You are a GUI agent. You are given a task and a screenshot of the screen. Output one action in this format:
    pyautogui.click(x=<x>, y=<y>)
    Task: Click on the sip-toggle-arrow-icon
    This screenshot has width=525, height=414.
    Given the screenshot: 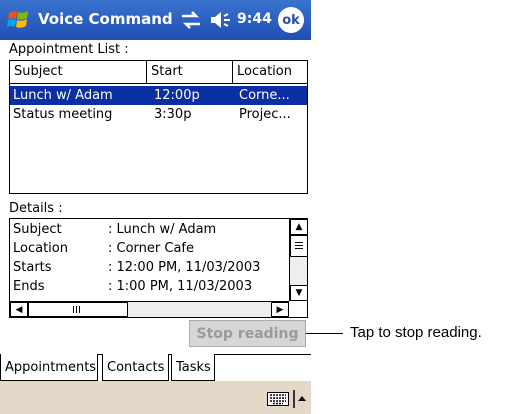 What is the action you would take?
    pyautogui.click(x=300, y=399)
    